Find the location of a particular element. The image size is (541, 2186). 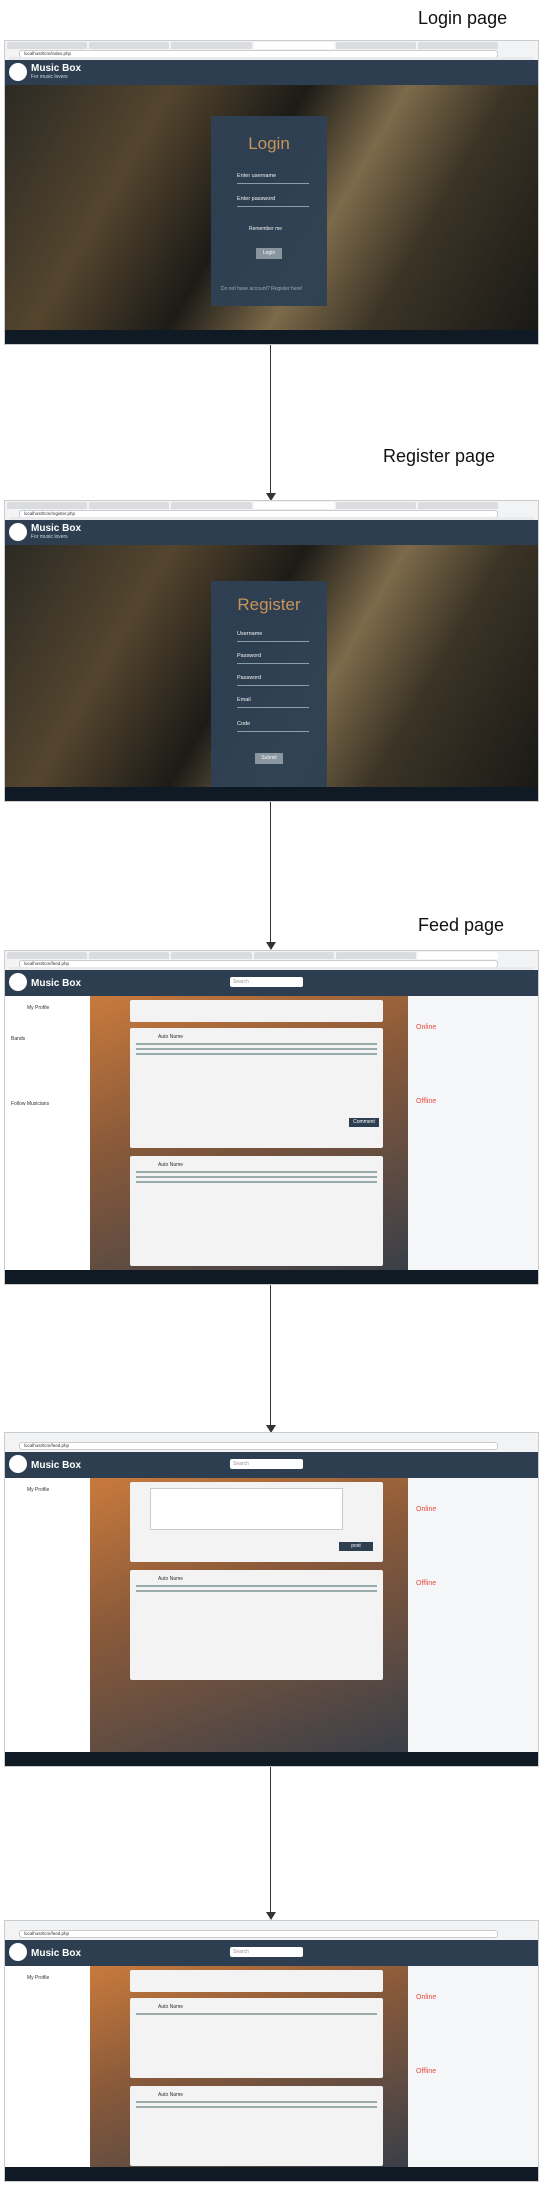

browser-chrome: localhost/tcm/index.php is located at coordinates (271, 51).